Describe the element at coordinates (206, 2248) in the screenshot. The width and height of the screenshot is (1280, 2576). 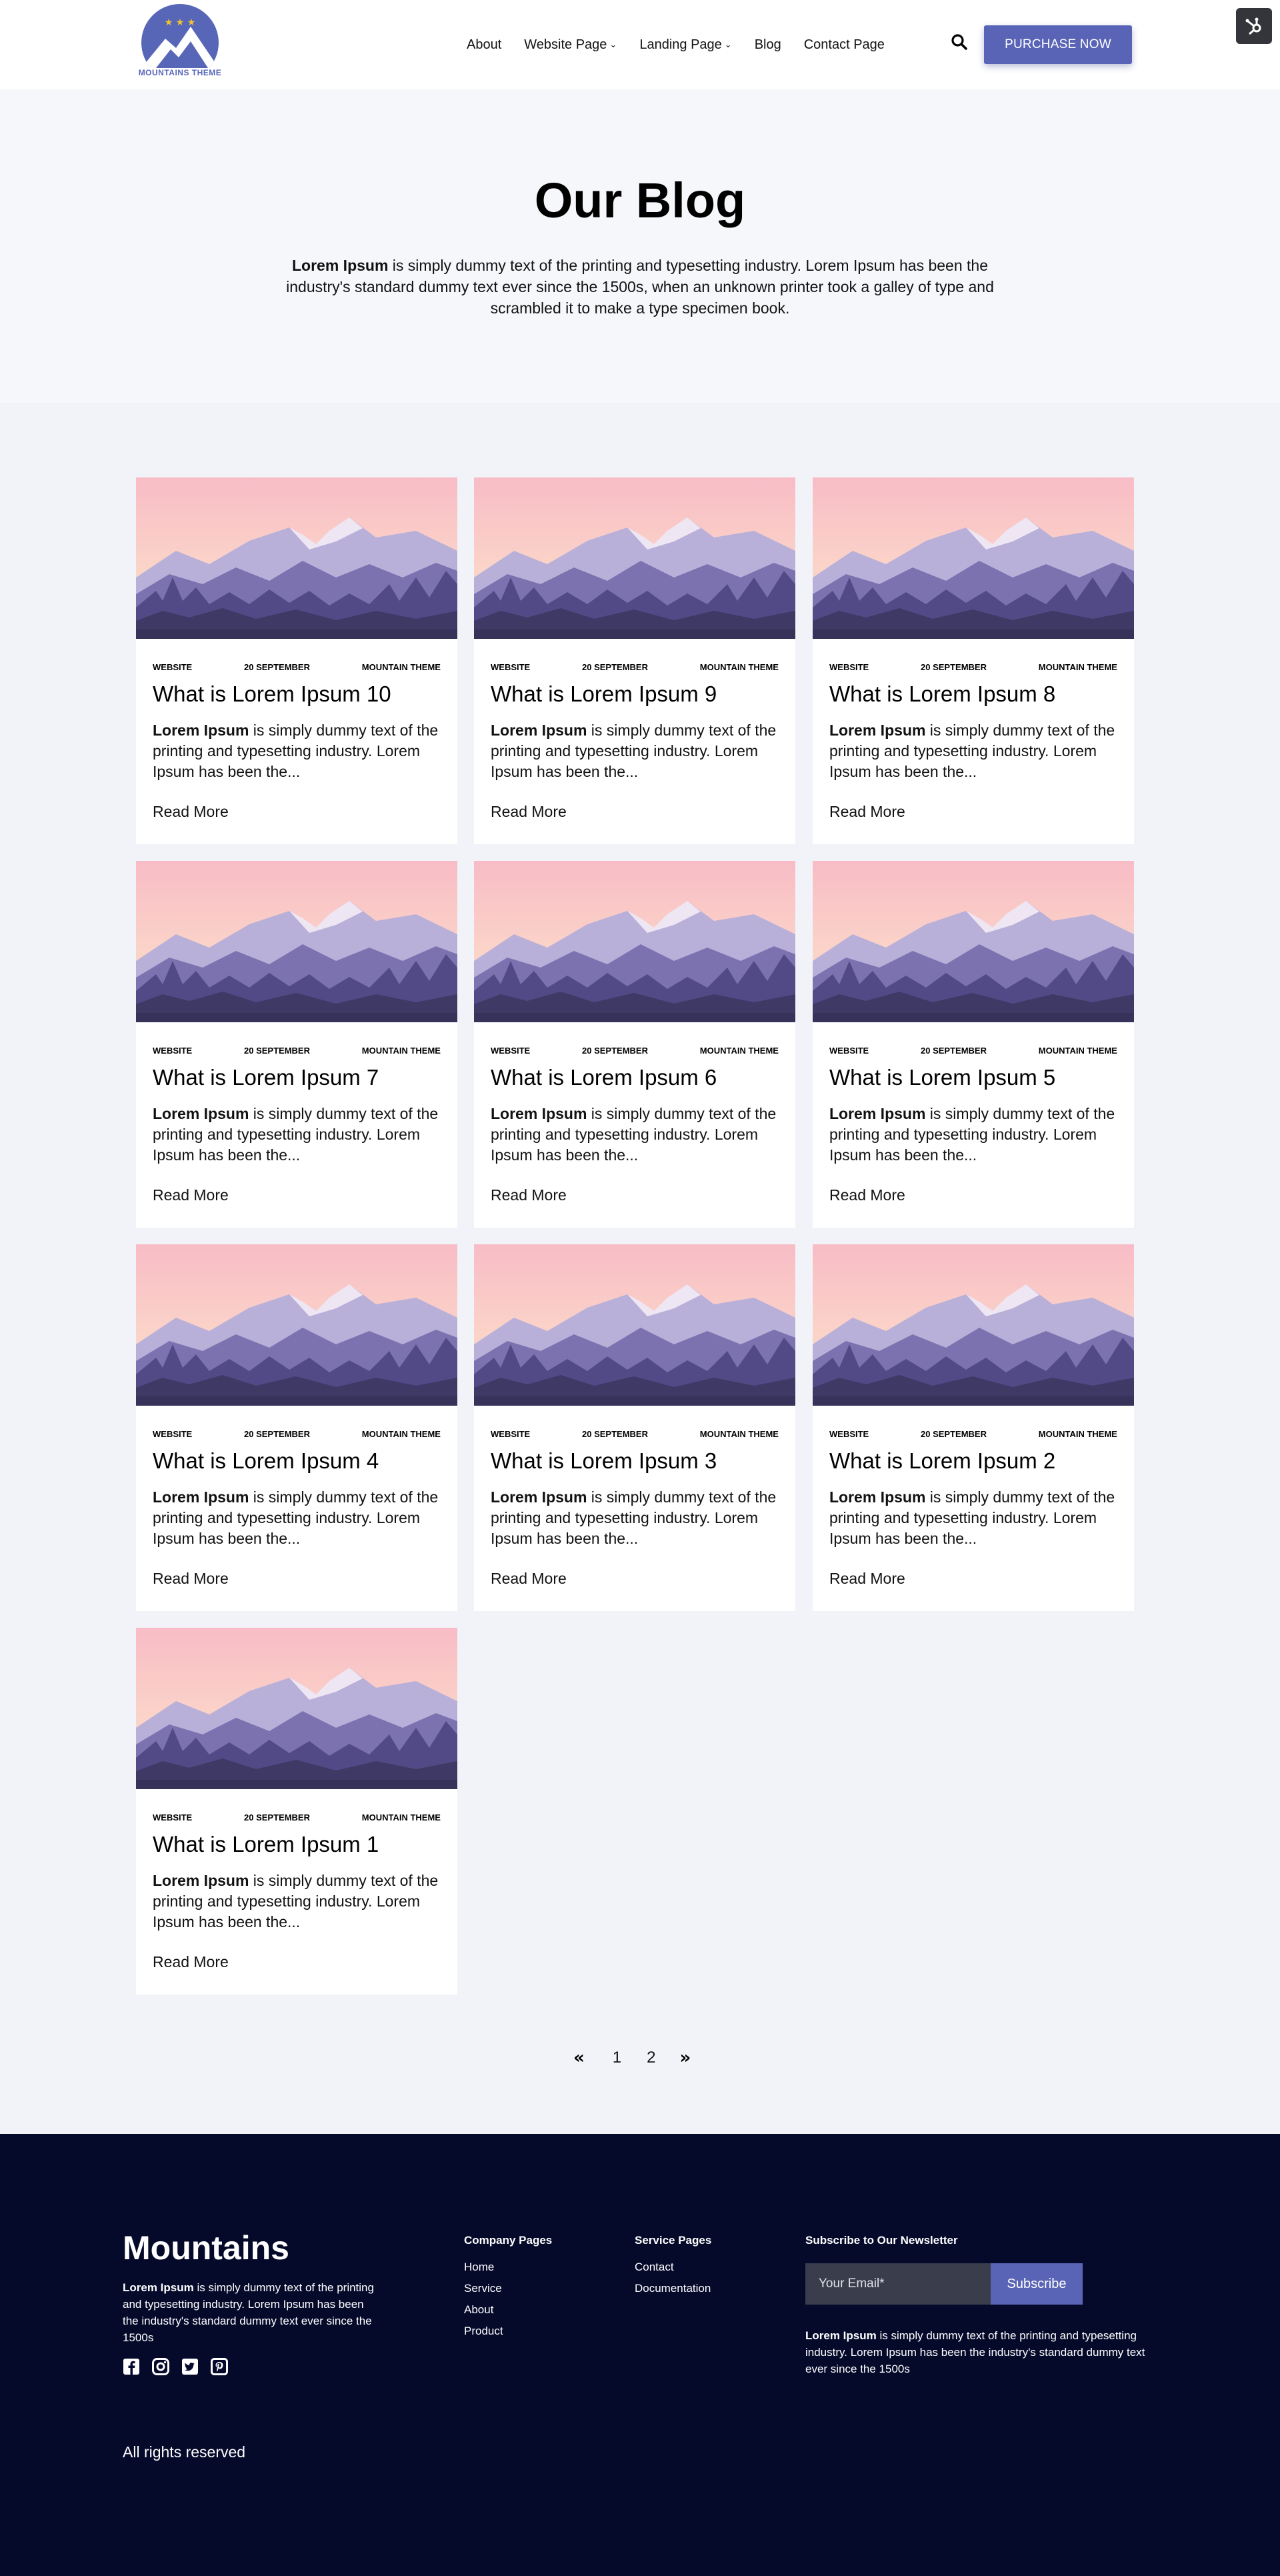
I see `footer-brand: Mountains` at that location.